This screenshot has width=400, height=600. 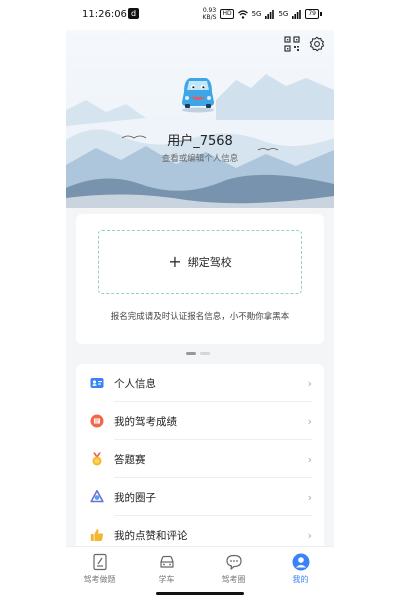 I want to click on mountain-cloud-background, so click(x=200, y=141).